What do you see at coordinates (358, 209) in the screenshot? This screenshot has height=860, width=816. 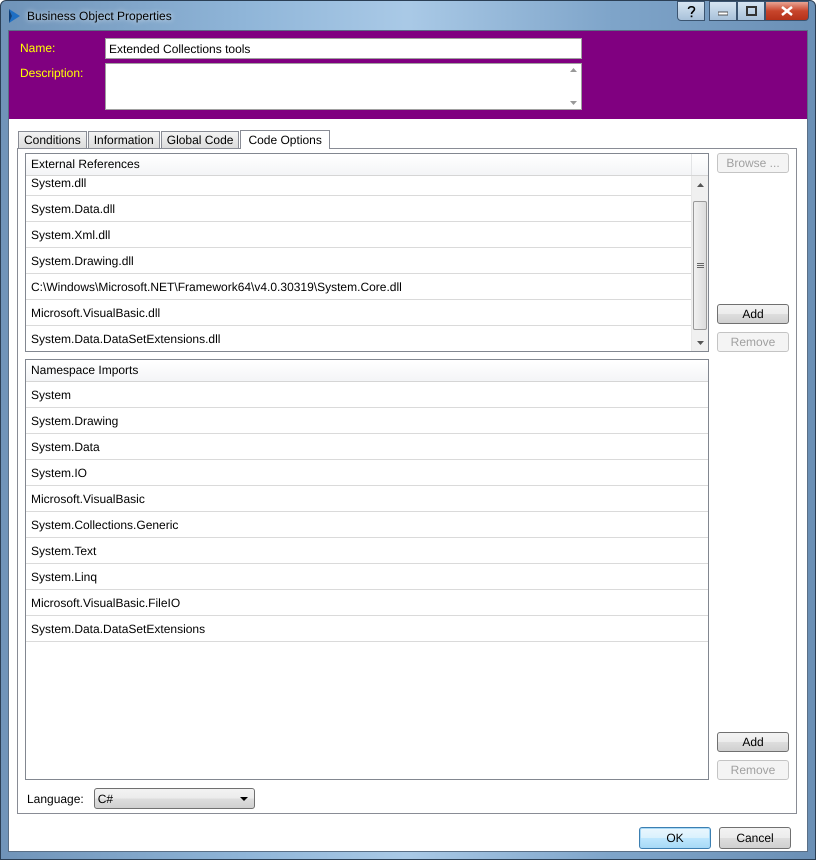 I see `list-item: System.Data.dll` at bounding box center [358, 209].